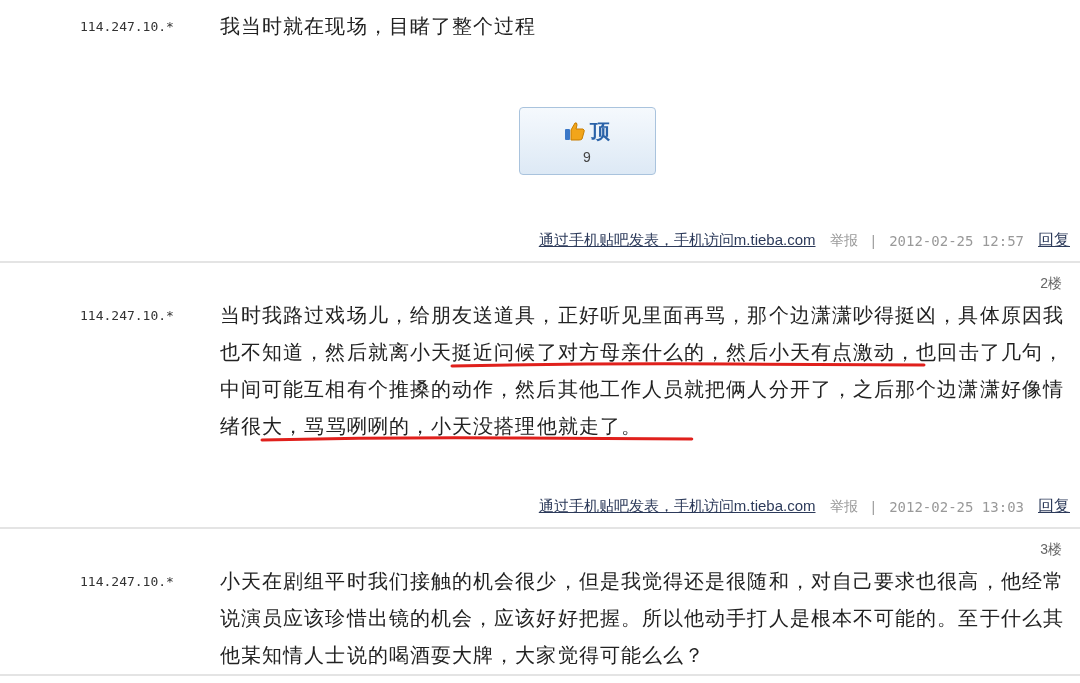  I want to click on post-text-line: 绪很大，骂骂咧咧的，小天没搭理他就走了。, so click(431, 426).